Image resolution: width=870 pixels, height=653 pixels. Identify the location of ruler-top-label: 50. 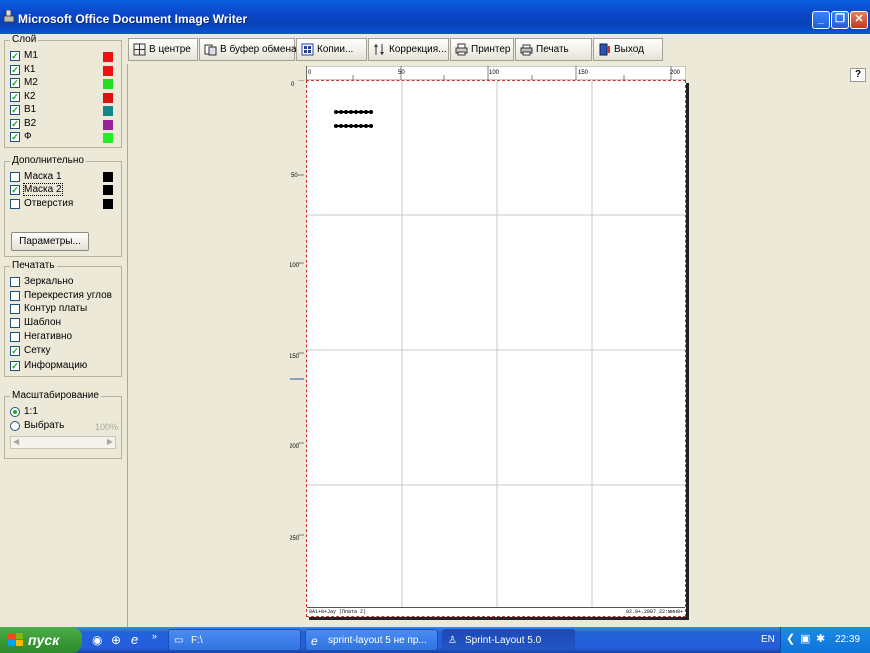
(401, 73).